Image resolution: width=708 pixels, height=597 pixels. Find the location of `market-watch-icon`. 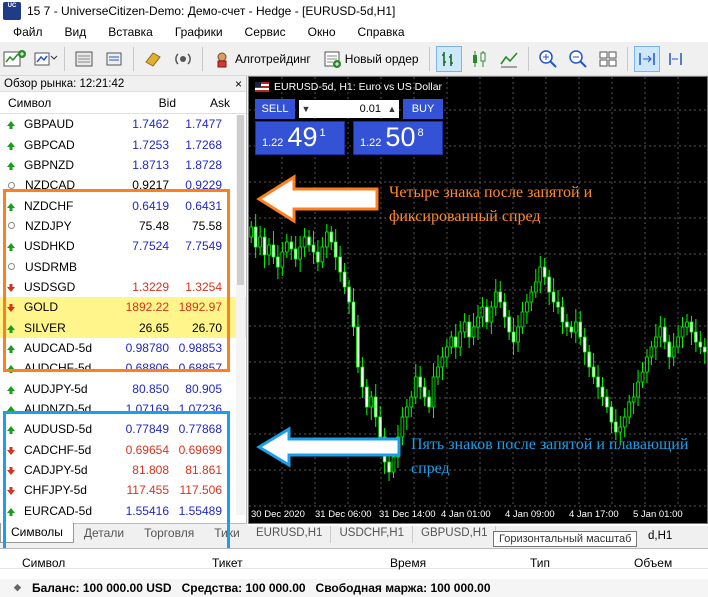

market-watch-icon is located at coordinates (84, 59).